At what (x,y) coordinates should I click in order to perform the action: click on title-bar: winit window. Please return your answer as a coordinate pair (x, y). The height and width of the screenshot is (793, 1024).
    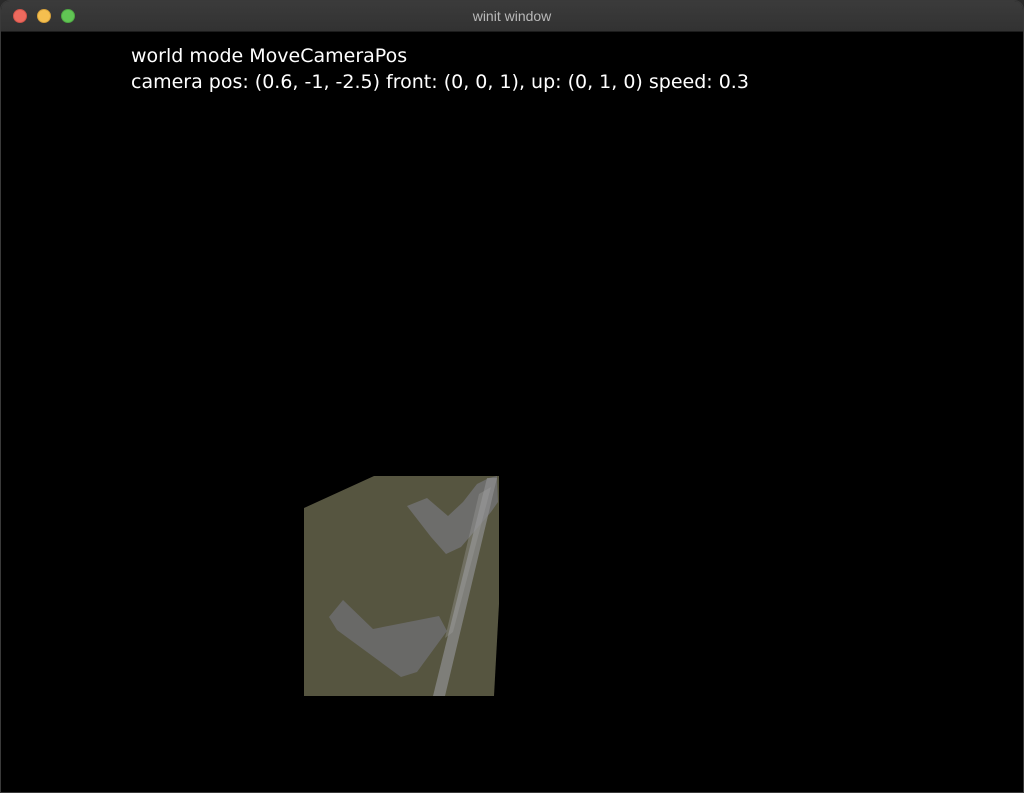
    Looking at the image, I should click on (512, 16).